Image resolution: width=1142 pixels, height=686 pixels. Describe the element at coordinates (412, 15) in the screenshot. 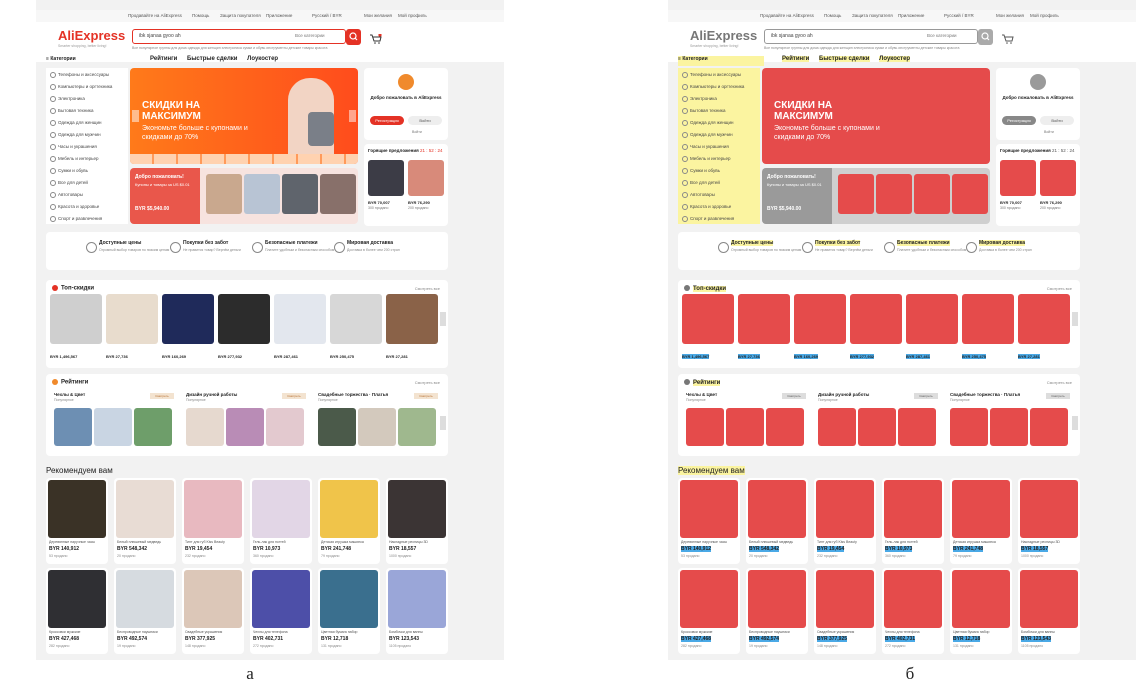

I see `top-link-profile: Мой профиль` at that location.